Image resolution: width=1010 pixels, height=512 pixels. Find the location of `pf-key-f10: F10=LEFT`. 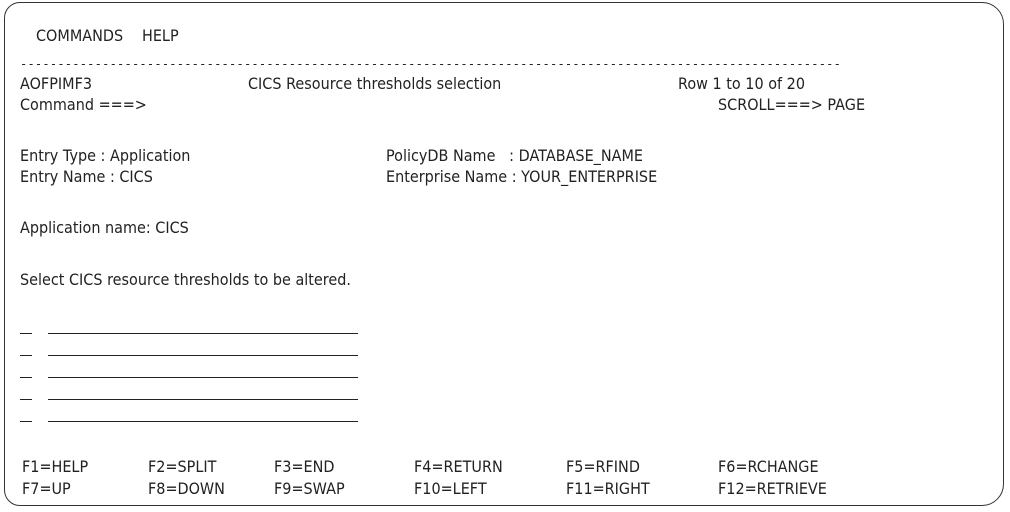

pf-key-f10: F10=LEFT is located at coordinates (450, 489).